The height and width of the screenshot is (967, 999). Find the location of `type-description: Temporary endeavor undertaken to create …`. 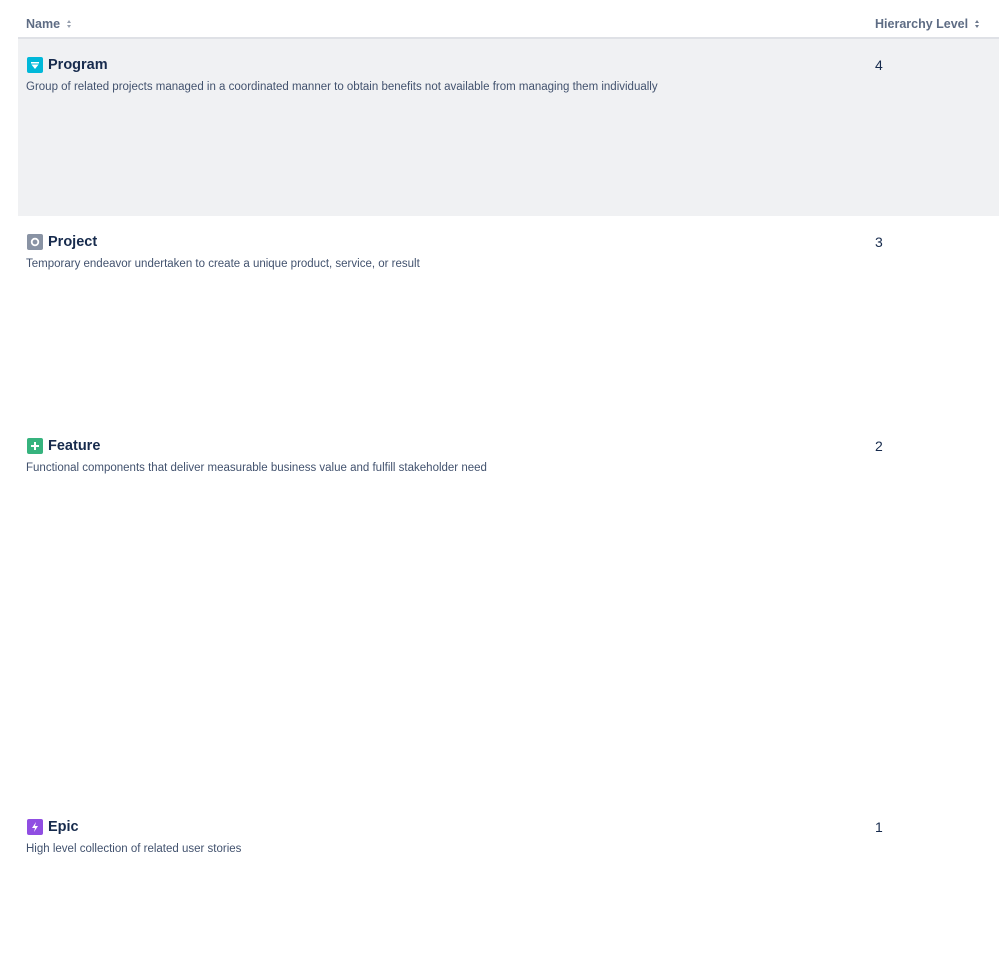

type-description: Temporary endeavor undertaken to create … is located at coordinates (223, 264).